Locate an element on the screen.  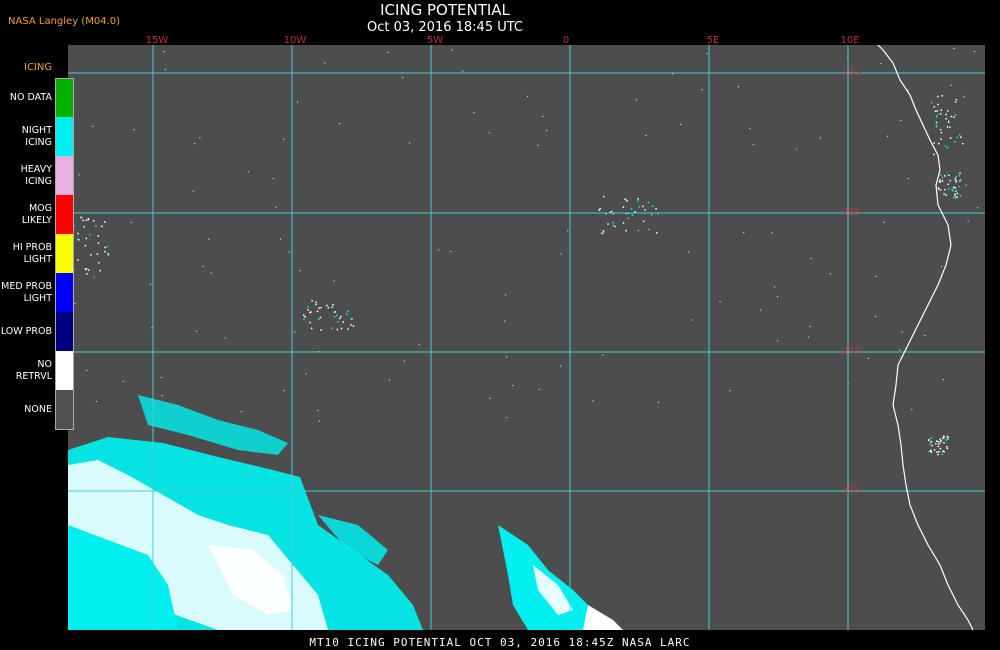
latitude-label: 20S is located at coordinates (852, 212).